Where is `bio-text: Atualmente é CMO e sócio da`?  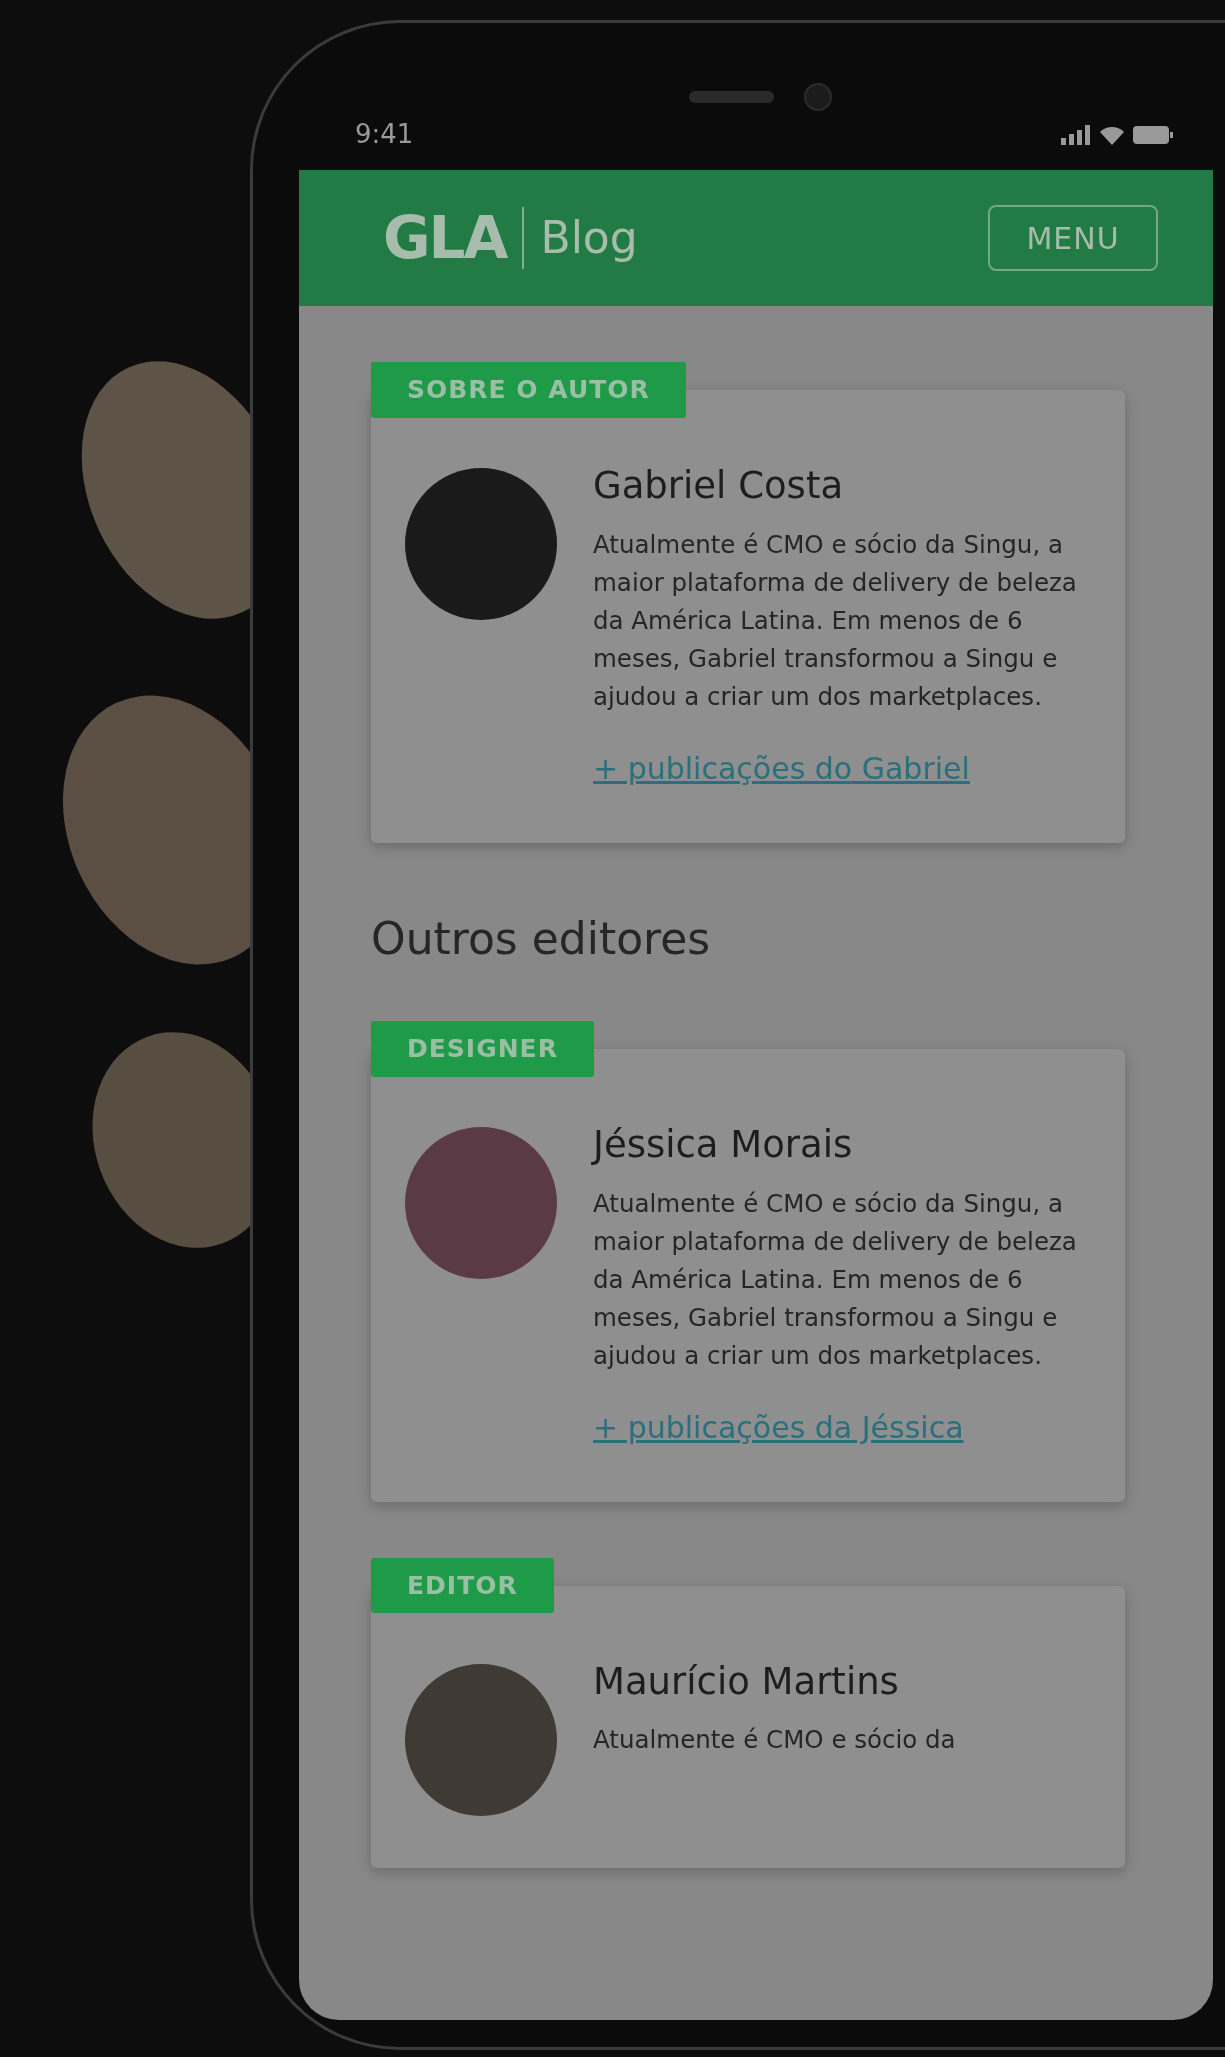
bio-text: Atualmente é CMO e sócio da is located at coordinates (774, 1740).